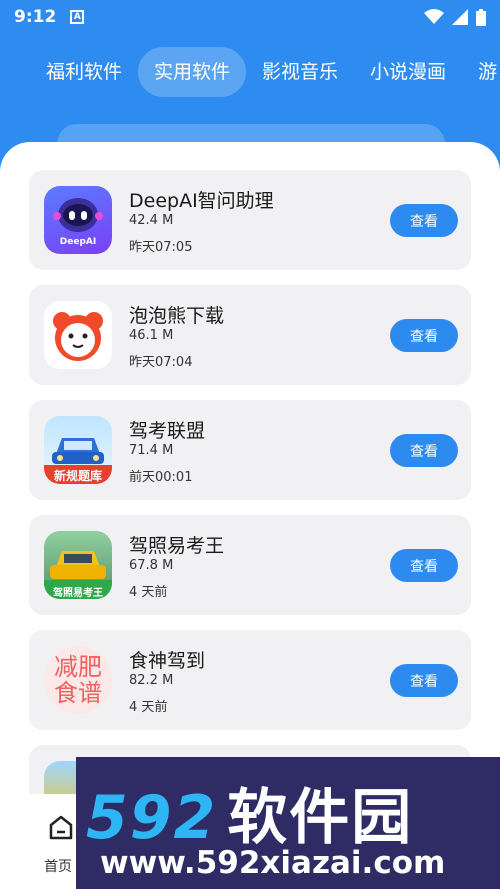  I want to click on app-card-jiakao: 新规题库 驾考联盟 71.4 M 前天00:01 查看, so click(250, 450).